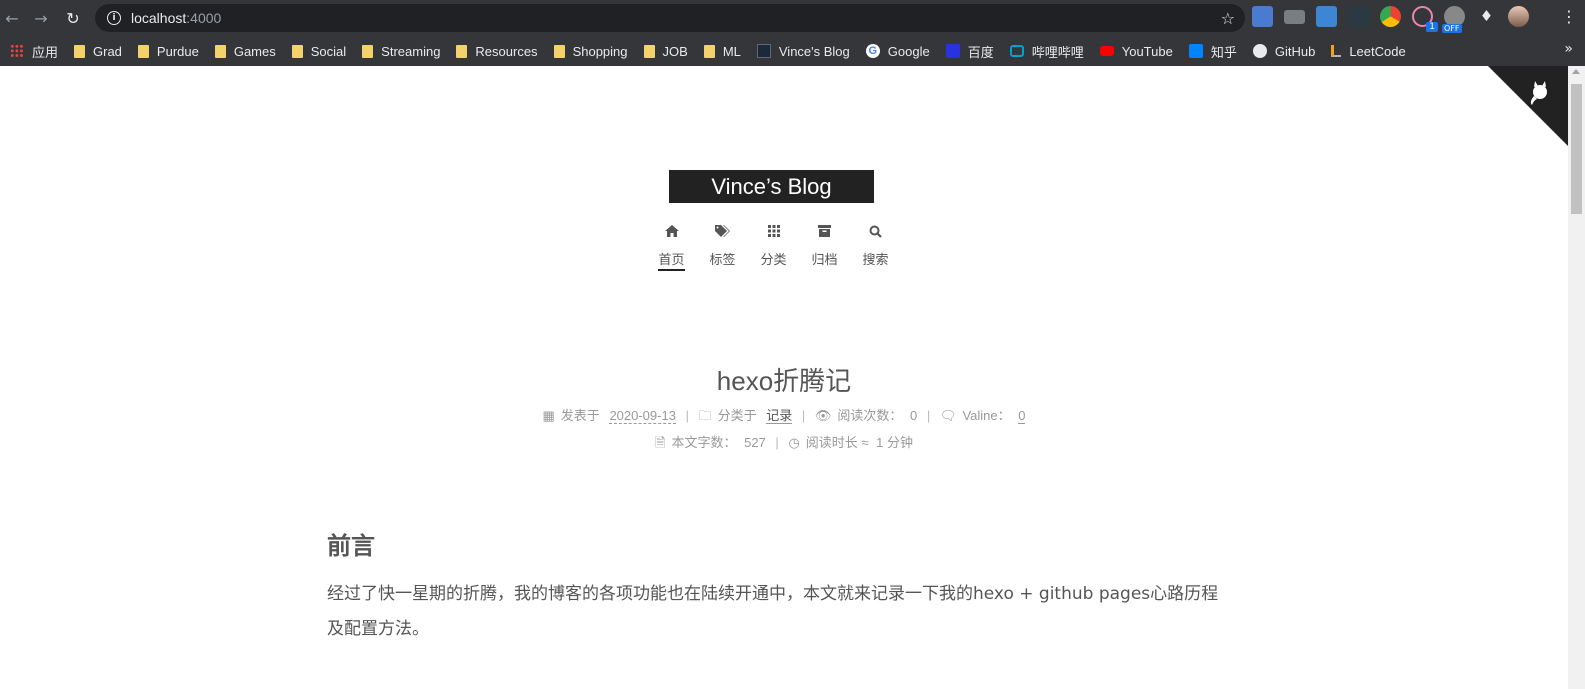 The image size is (1585, 689). I want to click on wordcount-label: 本文字数：, so click(704, 442).